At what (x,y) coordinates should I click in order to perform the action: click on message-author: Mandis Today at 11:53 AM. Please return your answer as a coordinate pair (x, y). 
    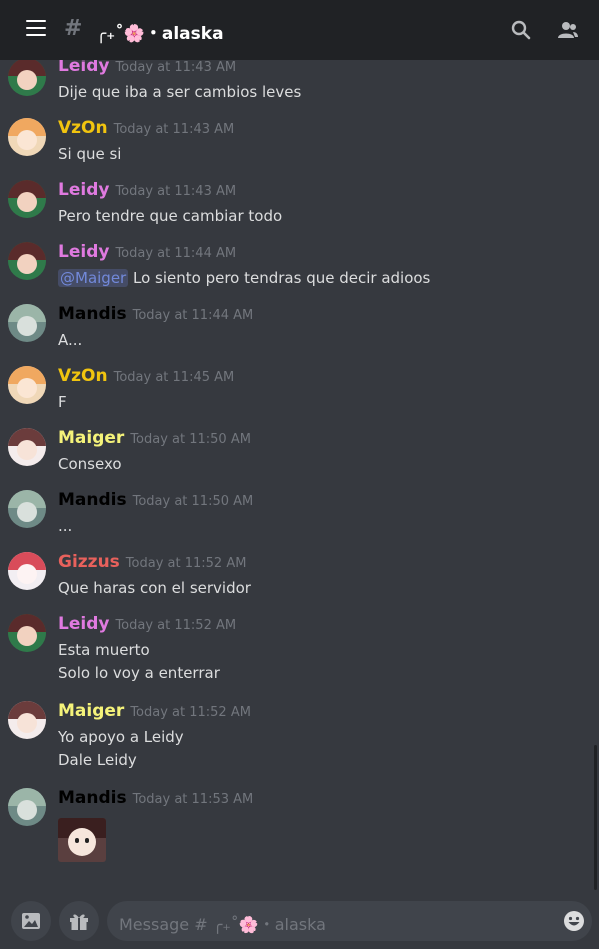
    Looking at the image, I should click on (155, 798).